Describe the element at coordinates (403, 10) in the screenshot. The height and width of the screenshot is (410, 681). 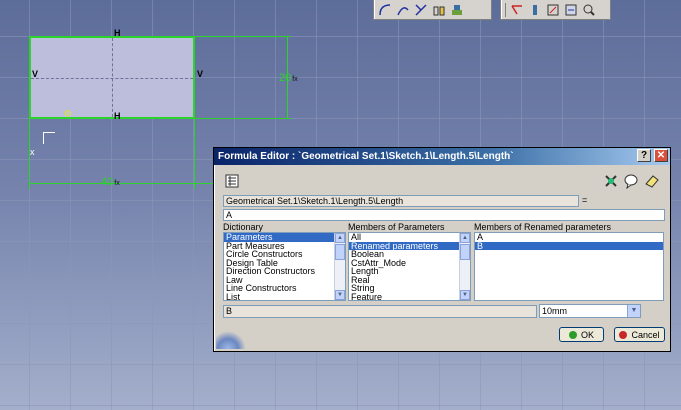
I see `arc-icon` at that location.